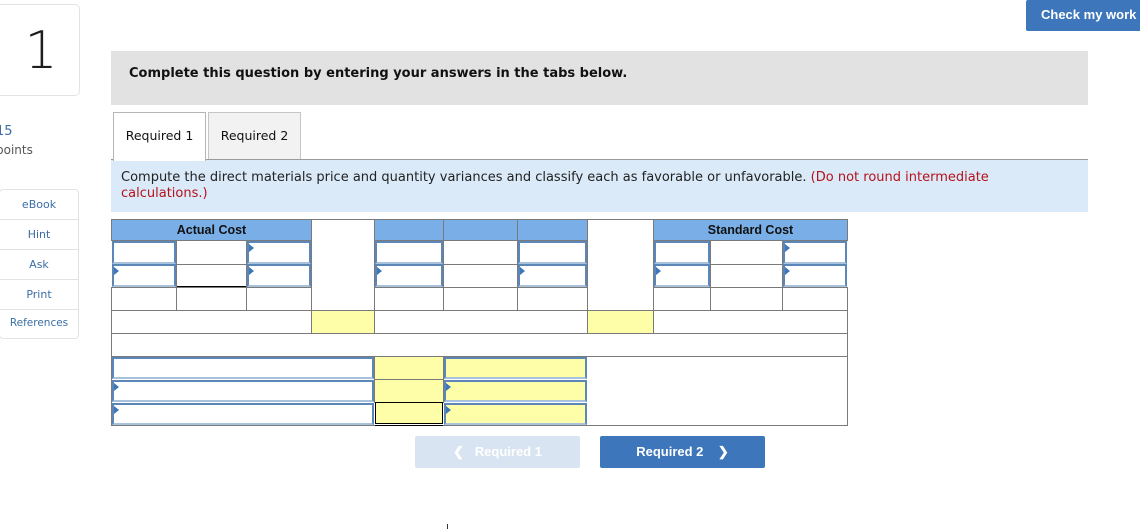 This screenshot has width=1140, height=529. I want to click on chevron-right-icon: ❯, so click(723, 451).